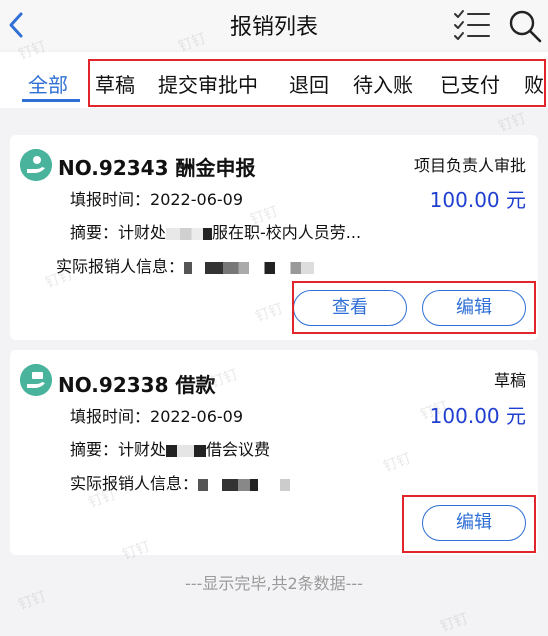 The width and height of the screenshot is (548, 636). Describe the element at coordinates (208, 83) in the screenshot. I see `tab-submitted: 提交审批中` at that location.